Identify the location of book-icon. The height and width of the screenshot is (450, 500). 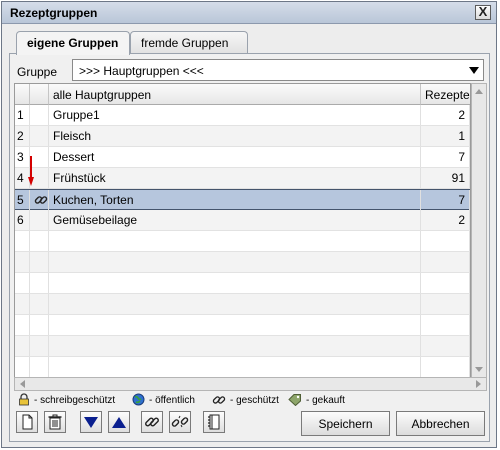
(214, 422).